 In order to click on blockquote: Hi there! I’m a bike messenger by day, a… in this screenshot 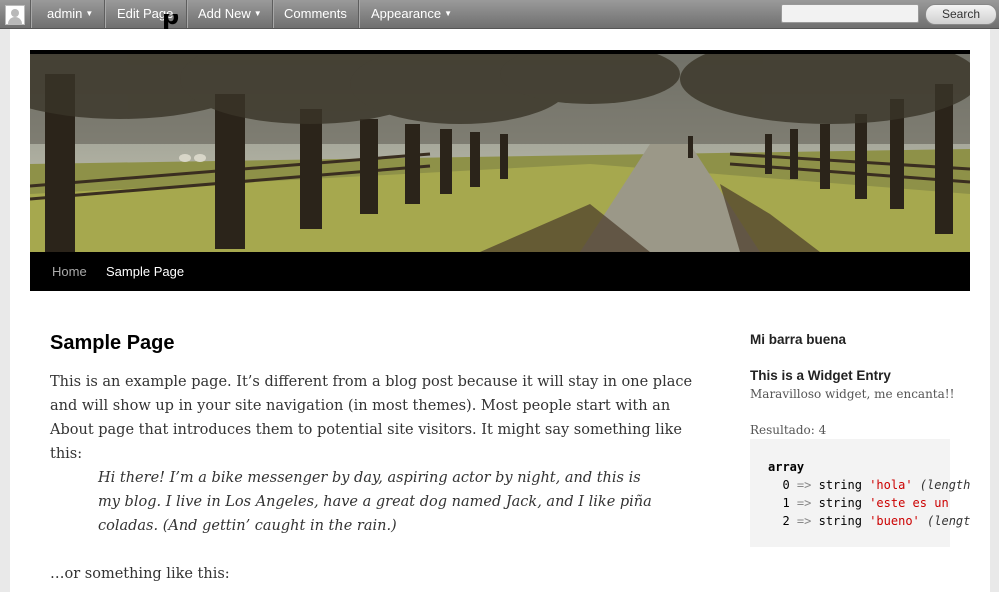, I will do `click(375, 502)`.